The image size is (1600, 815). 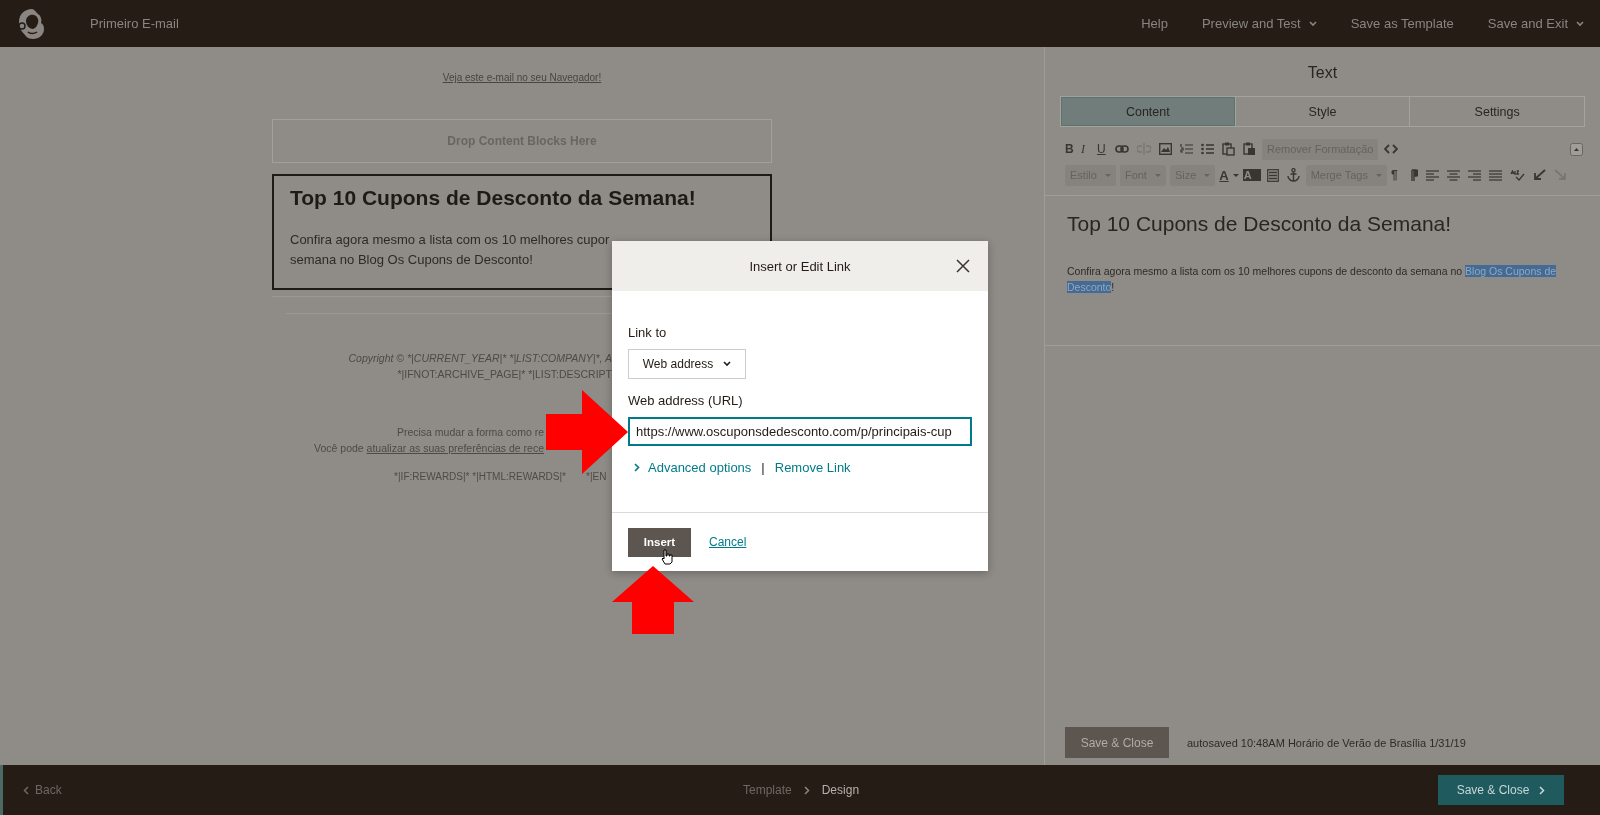 I want to click on footer-text: *|IF:REWARDS|* *|HTML:REWARDS|*, so click(x=479, y=477).